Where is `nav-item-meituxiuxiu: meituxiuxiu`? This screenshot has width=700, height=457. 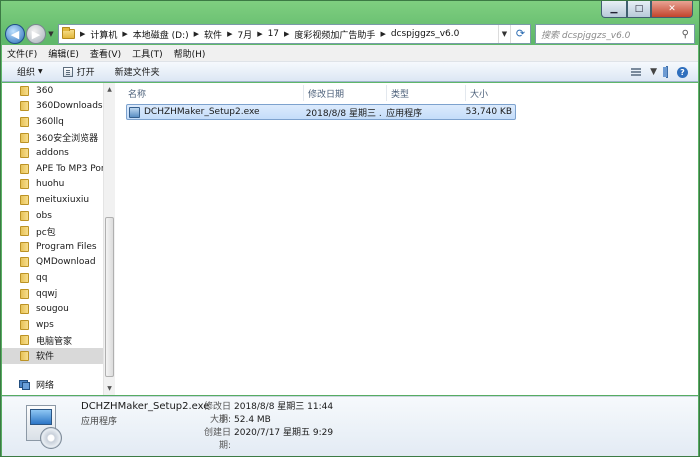 nav-item-meituxiuxiu: meituxiuxiu is located at coordinates (52, 200).